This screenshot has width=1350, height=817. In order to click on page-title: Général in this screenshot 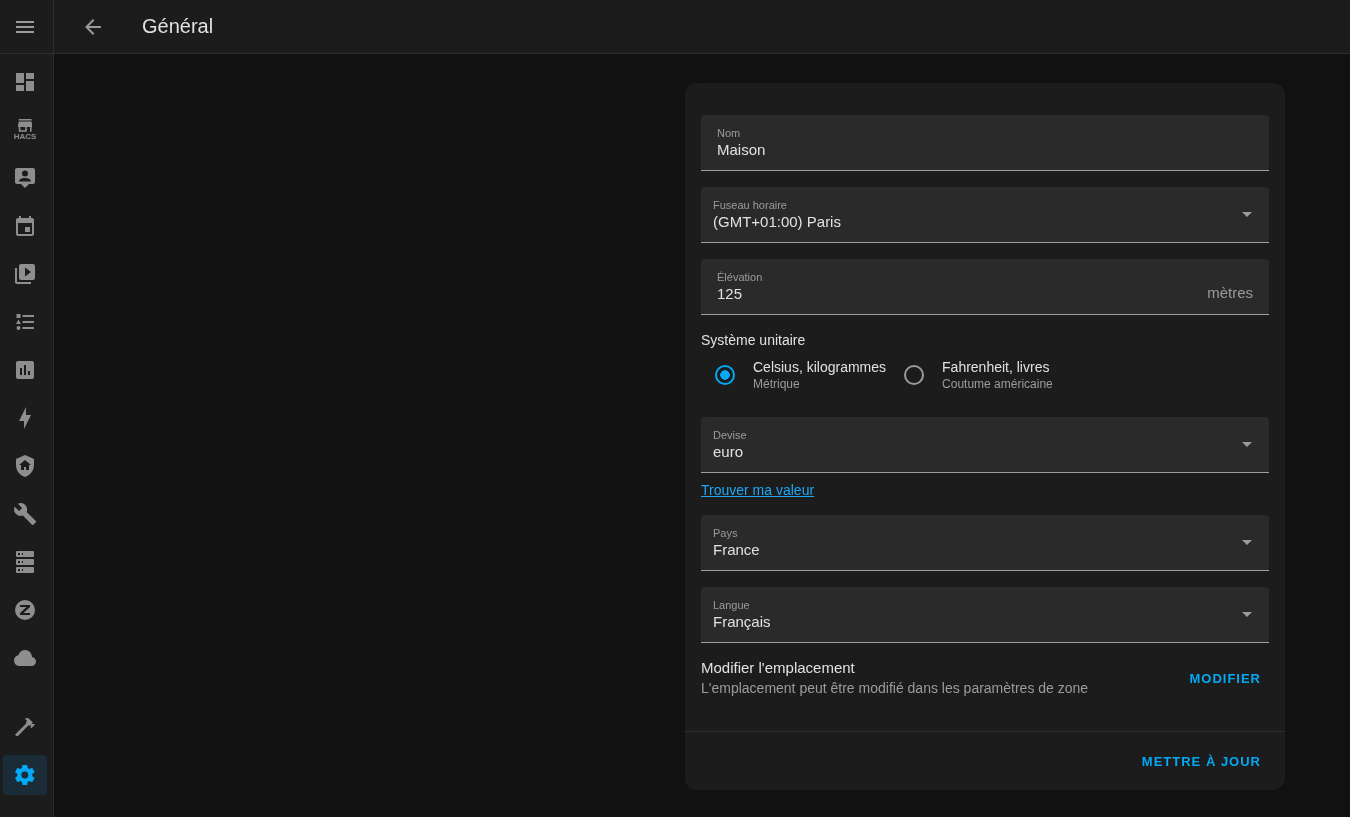, I will do `click(178, 26)`.